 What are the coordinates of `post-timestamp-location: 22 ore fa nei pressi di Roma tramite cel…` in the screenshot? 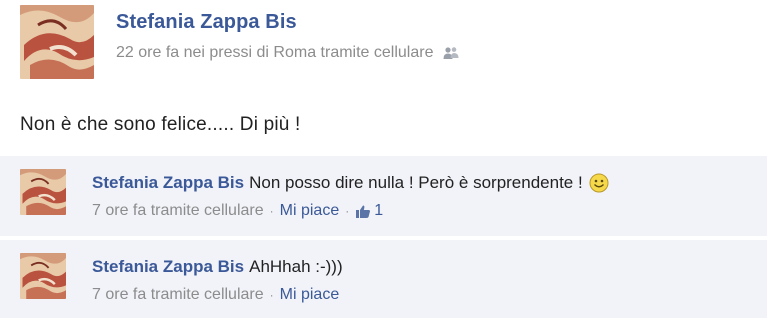 It's located at (274, 53).